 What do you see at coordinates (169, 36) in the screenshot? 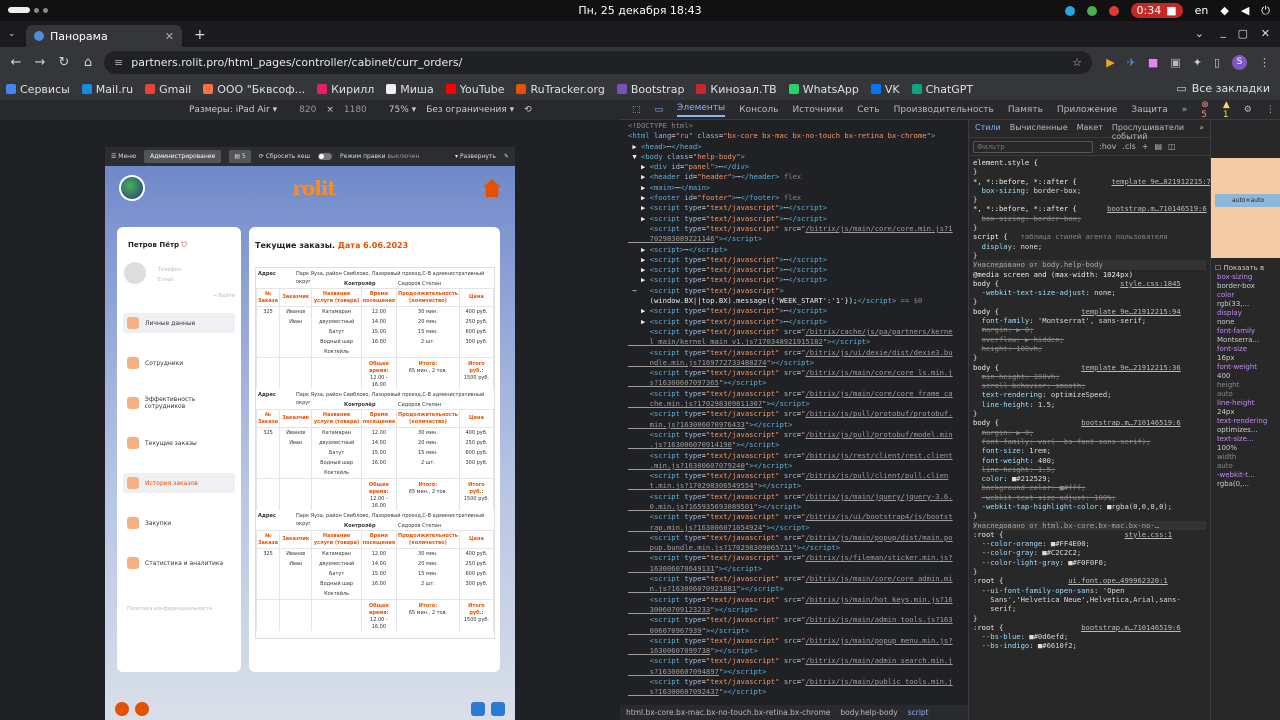
I see `tab-close-icon: ✕` at bounding box center [169, 36].